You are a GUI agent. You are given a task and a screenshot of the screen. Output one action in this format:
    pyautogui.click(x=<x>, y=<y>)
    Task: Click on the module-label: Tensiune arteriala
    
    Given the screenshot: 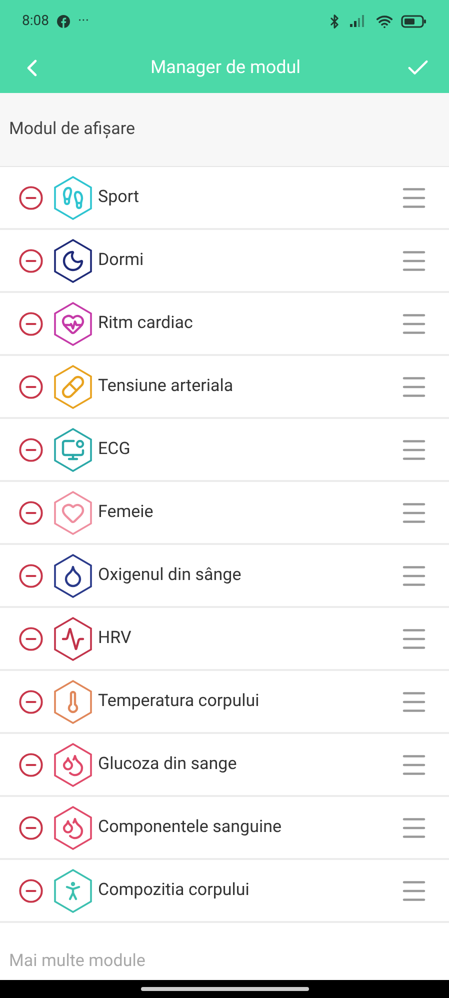 What is the action you would take?
    pyautogui.click(x=166, y=386)
    